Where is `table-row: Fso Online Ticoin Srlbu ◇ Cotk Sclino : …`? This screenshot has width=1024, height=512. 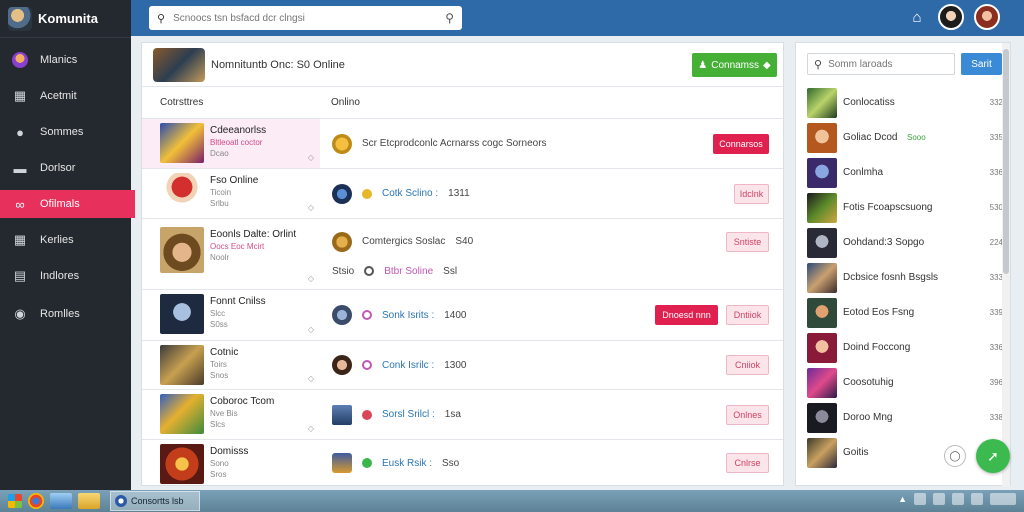 table-row: Fso Online Ticoin Srlbu ◇ Cotk Sclino : … is located at coordinates (462, 194).